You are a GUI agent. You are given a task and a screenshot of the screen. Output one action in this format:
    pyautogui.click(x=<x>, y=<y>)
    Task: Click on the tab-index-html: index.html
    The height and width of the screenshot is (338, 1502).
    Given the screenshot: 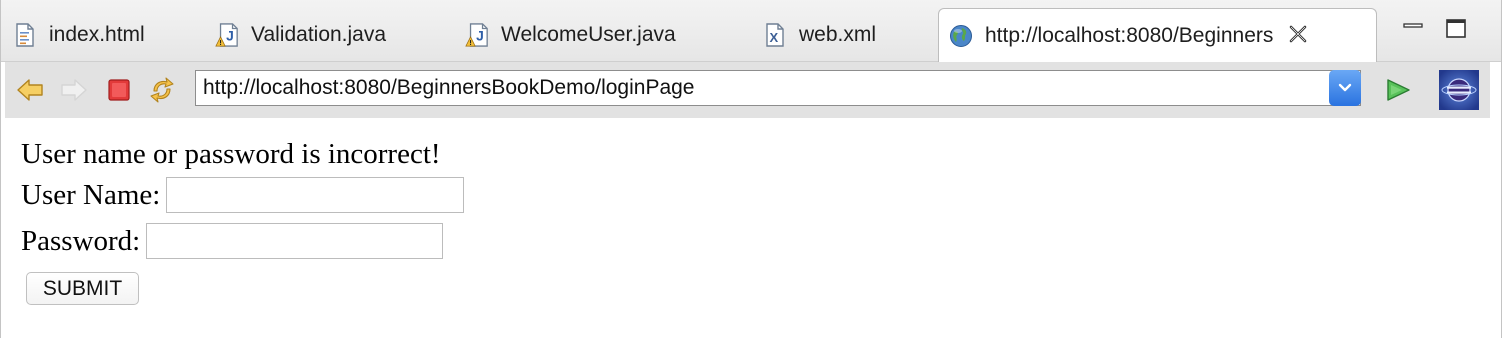 What is the action you would take?
    pyautogui.click(x=79, y=35)
    